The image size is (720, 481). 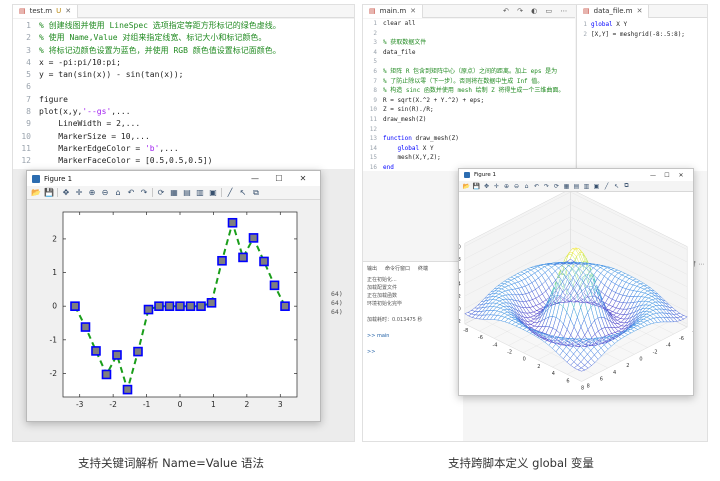 I want to click on code-line: 9 R = sqrt(X.^2 + Y.^2) + eps;, so click(x=469, y=101).